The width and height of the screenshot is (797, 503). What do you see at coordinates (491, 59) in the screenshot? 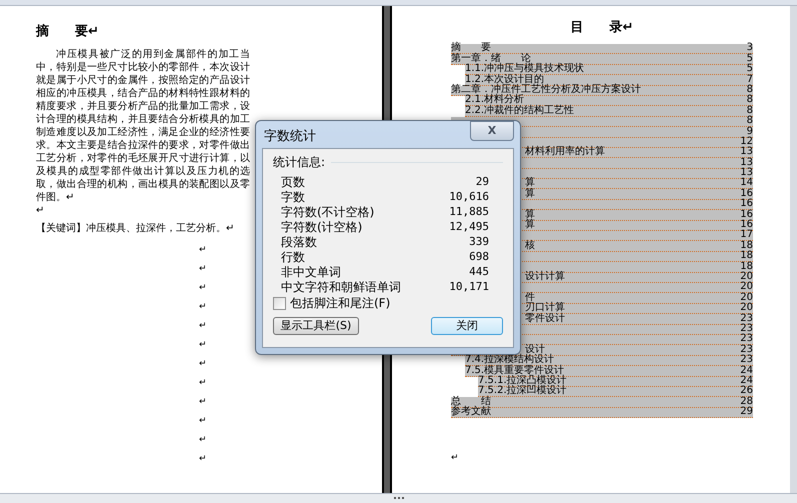
I see `toc-entry-title: 第一章．绪 论` at bounding box center [491, 59].